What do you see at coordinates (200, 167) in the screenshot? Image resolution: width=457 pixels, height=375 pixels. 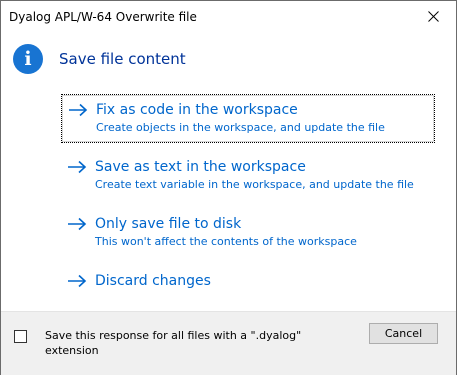 I see `command-title: Save as text in the workspace` at bounding box center [200, 167].